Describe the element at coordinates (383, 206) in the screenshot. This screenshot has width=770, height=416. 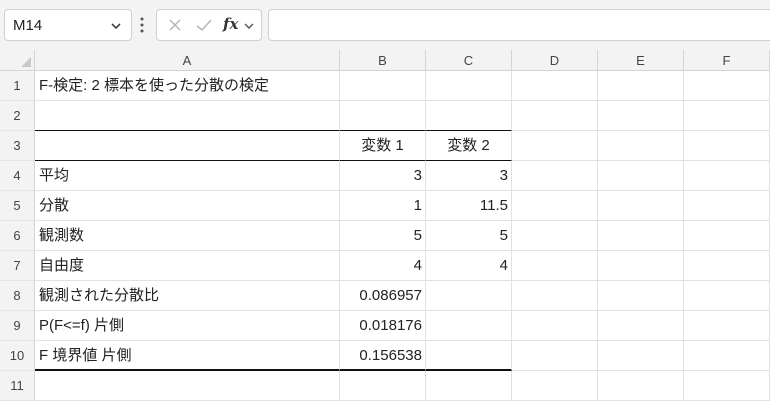
I see `cell-b-row: 1` at that location.